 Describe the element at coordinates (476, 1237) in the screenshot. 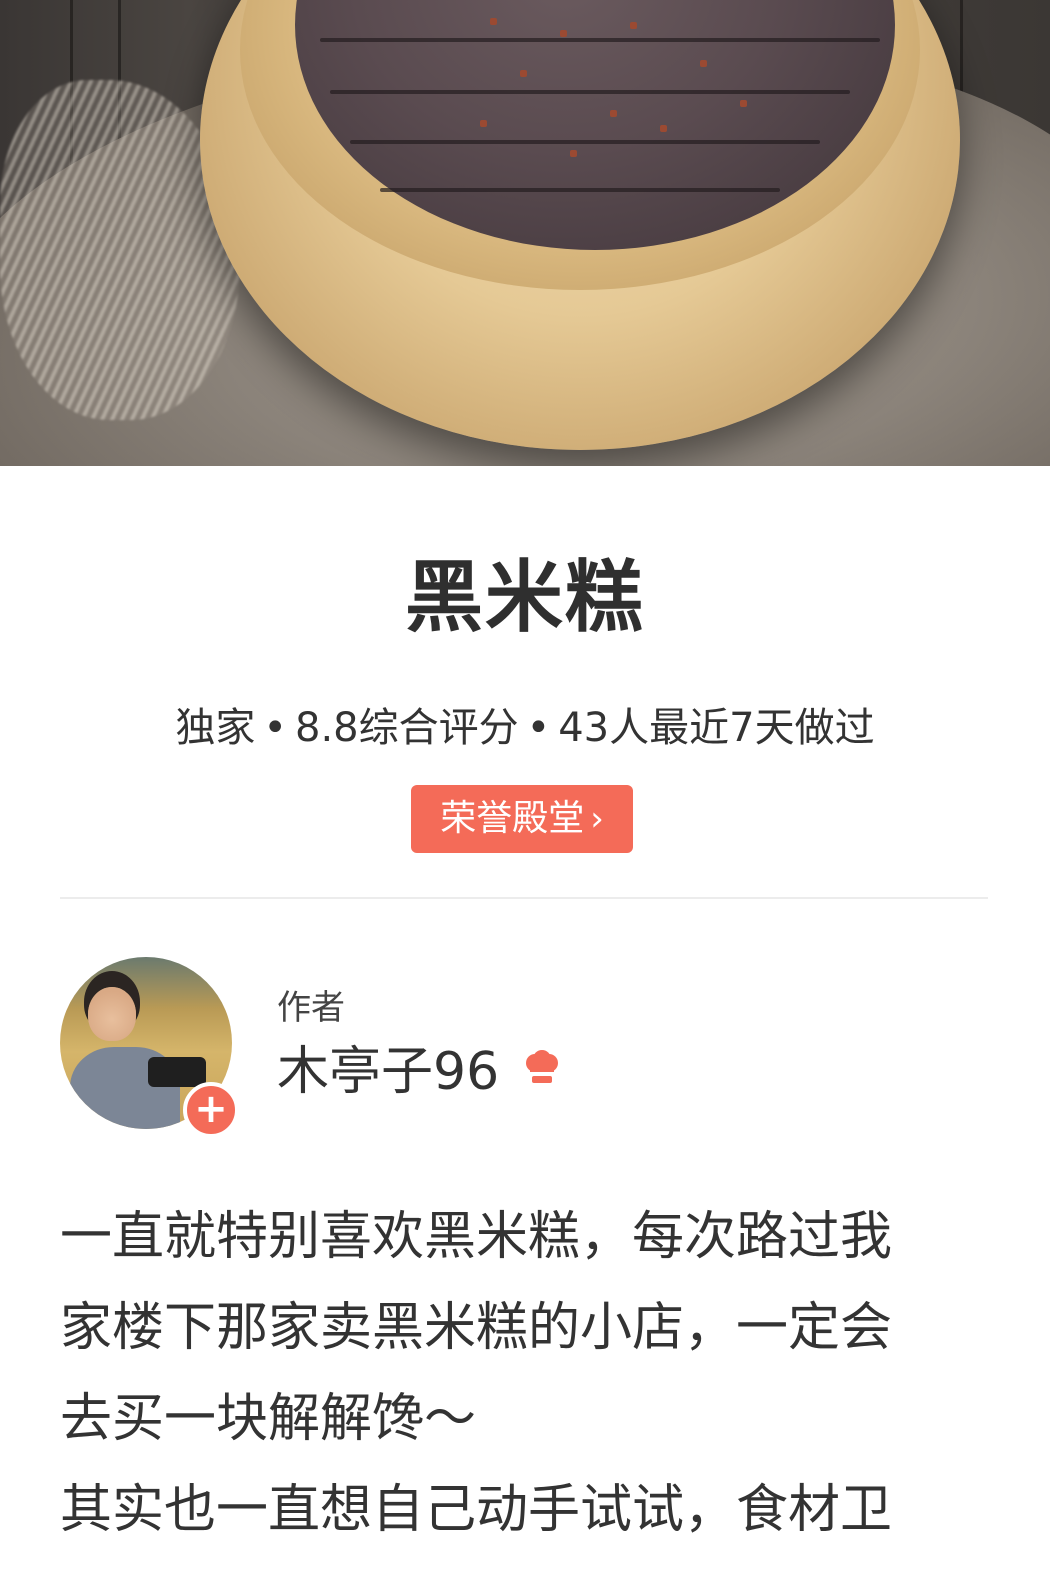

I see `description-line: 一直就特别喜欢黑米糕，每次路过我` at that location.